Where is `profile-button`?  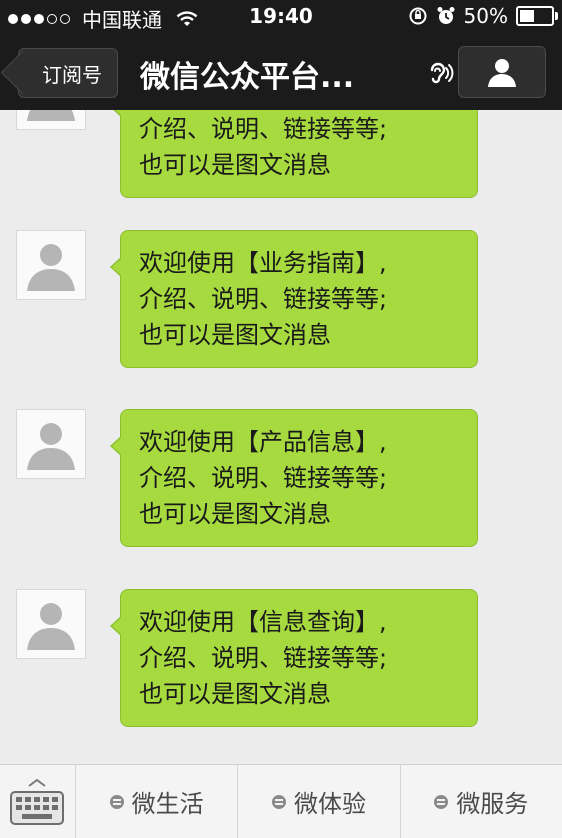 profile-button is located at coordinates (502, 72).